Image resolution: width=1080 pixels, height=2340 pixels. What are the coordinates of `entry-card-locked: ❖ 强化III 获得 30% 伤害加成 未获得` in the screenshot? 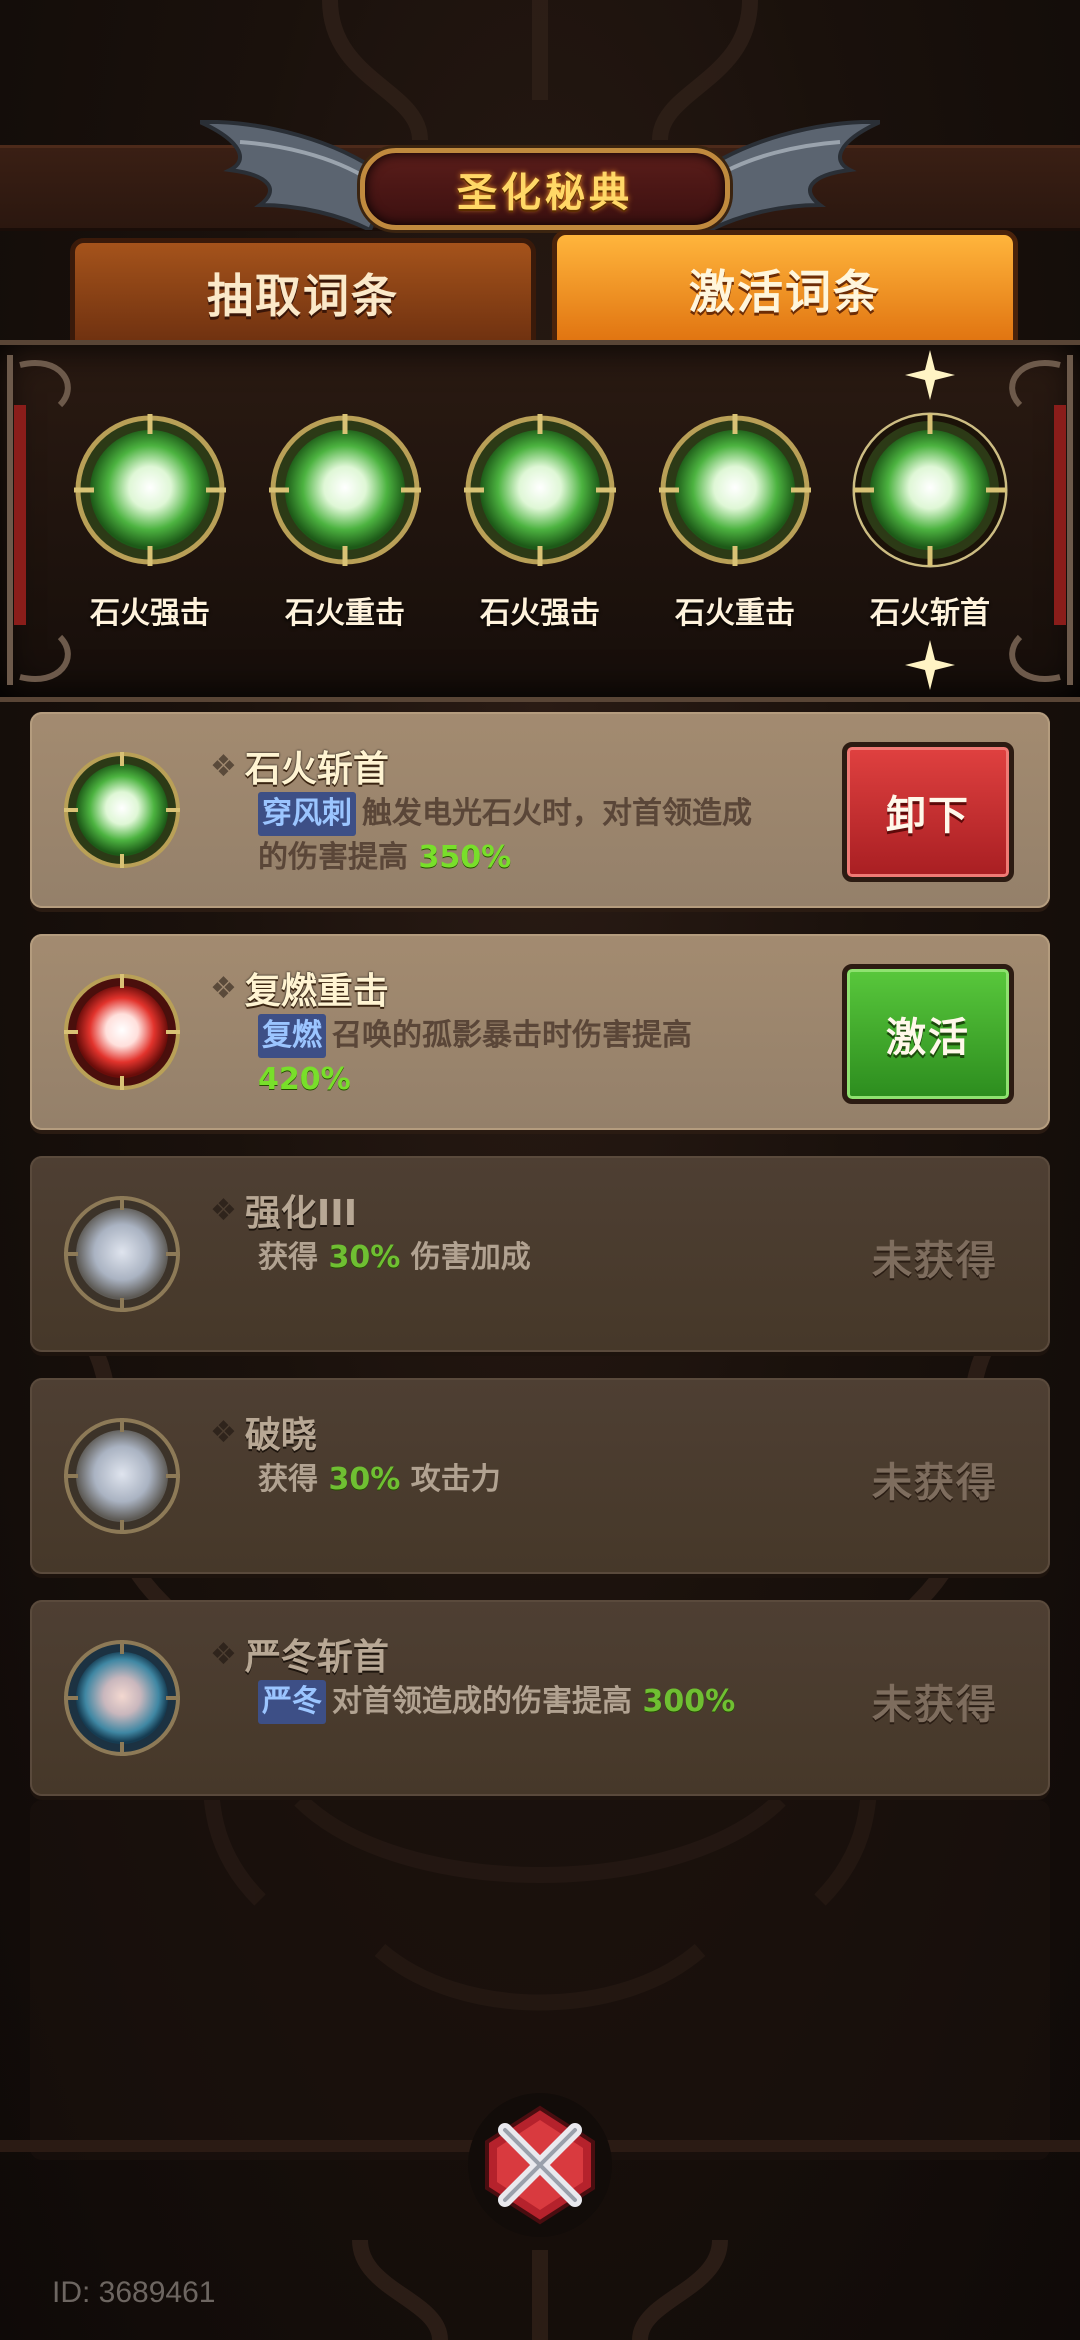 It's located at (540, 1254).